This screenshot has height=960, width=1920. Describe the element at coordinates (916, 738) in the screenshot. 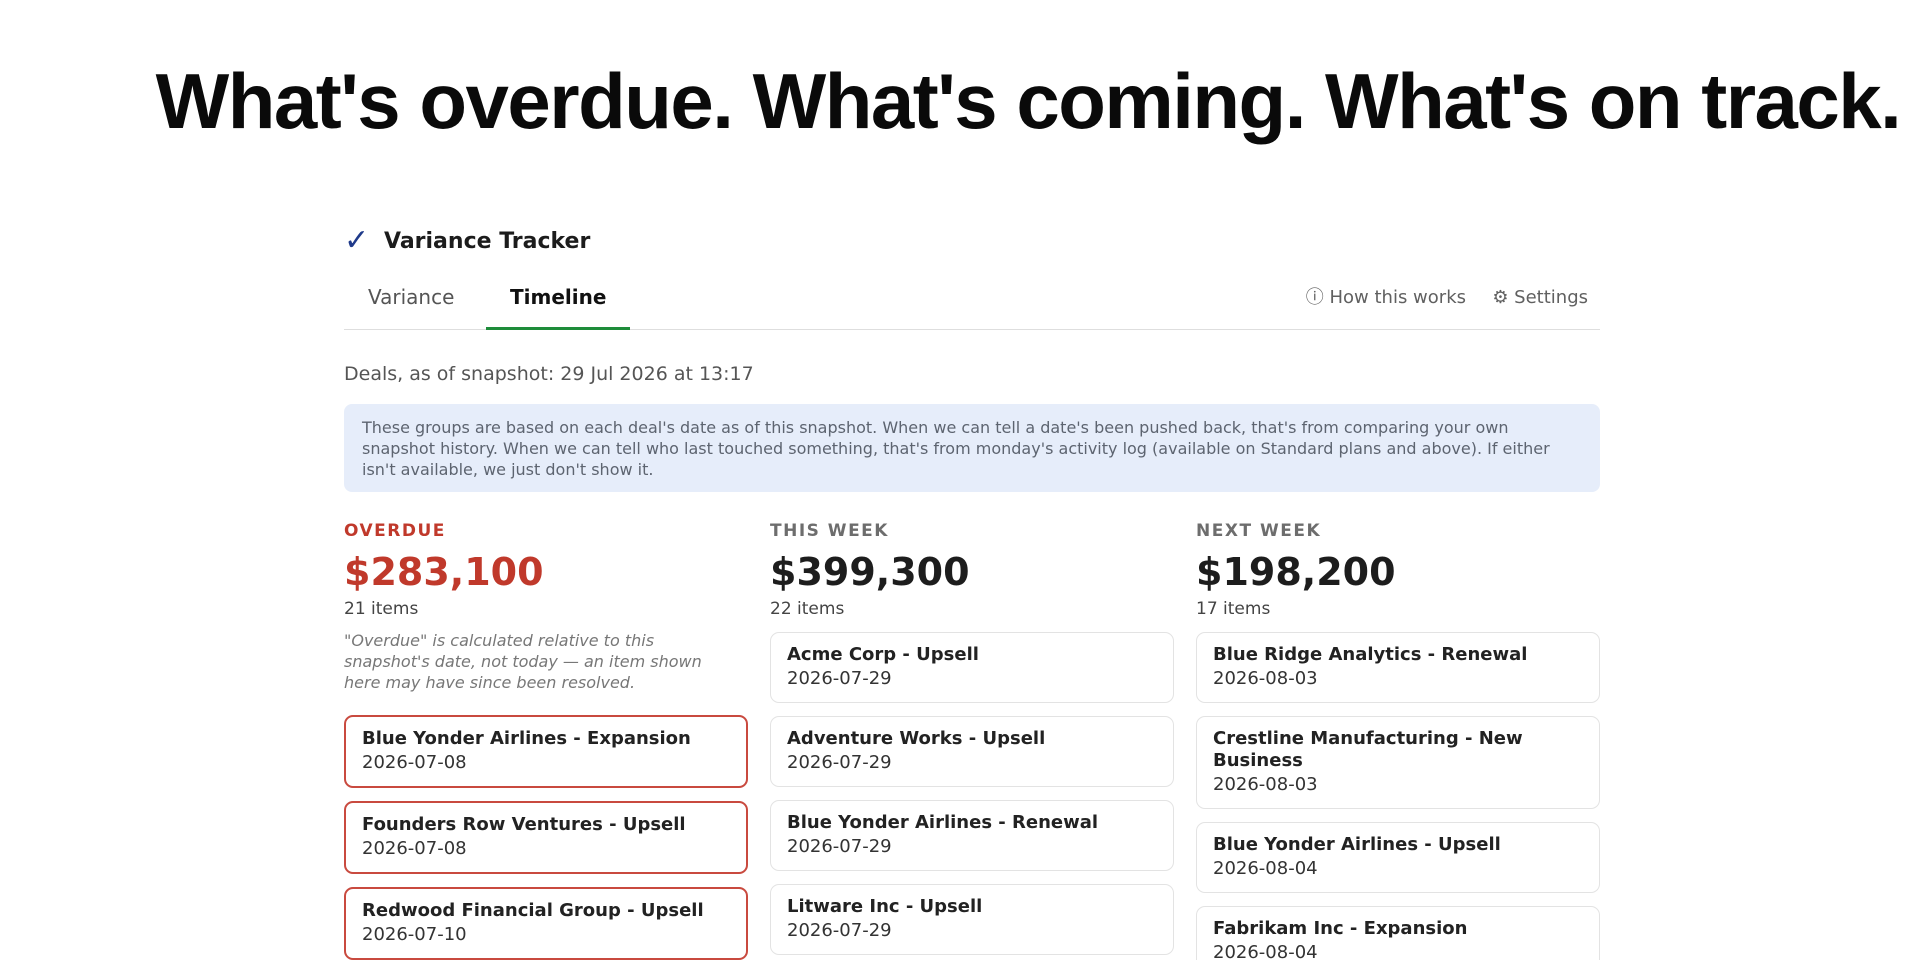

I see `deal-title: Adventure Works - Upsell` at that location.